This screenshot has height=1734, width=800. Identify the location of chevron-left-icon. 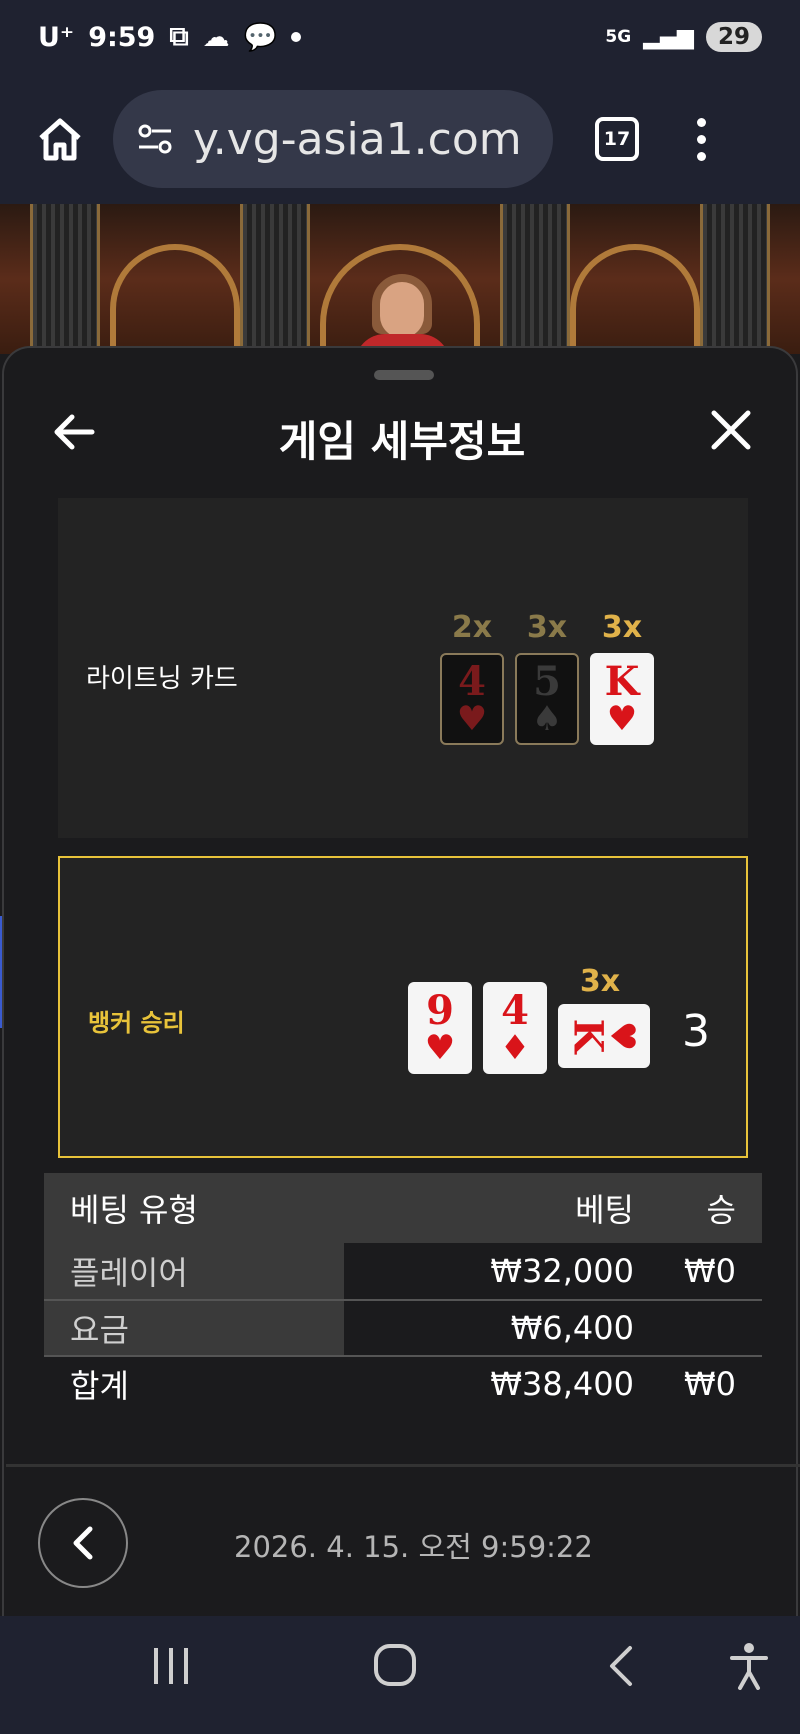
(83, 1543).